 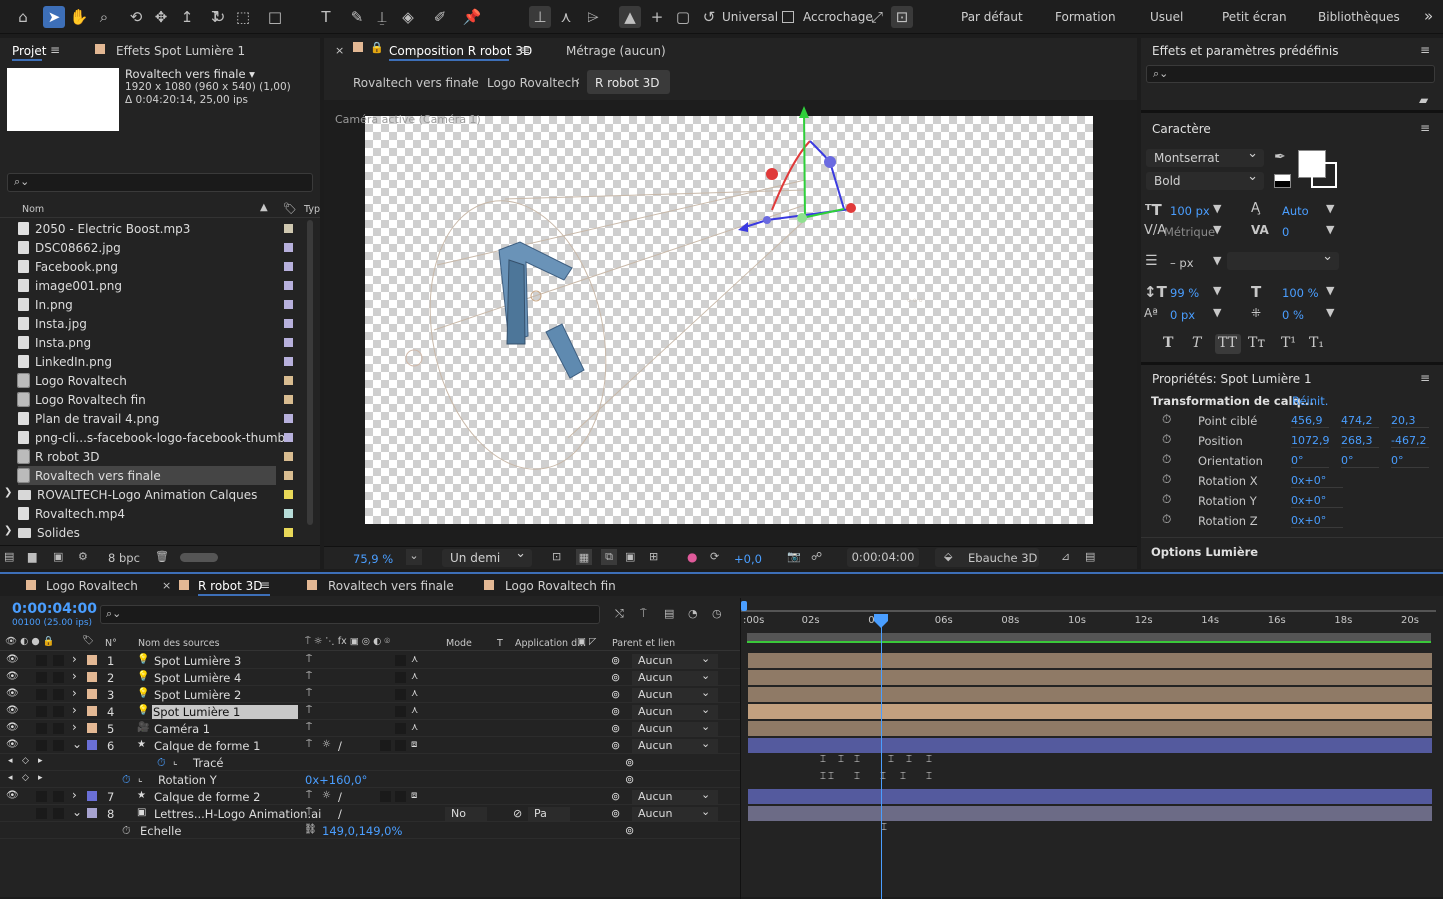 I want to click on constrain-proportions-icon: ⛓, so click(x=310, y=829).